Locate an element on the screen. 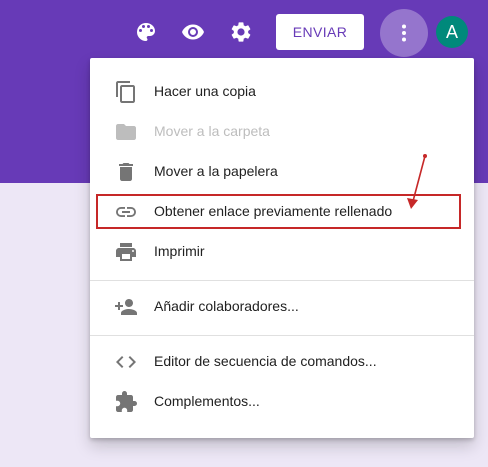 This screenshot has width=488, height=467. menu-item-label: Hacer una copia is located at coordinates (205, 91).